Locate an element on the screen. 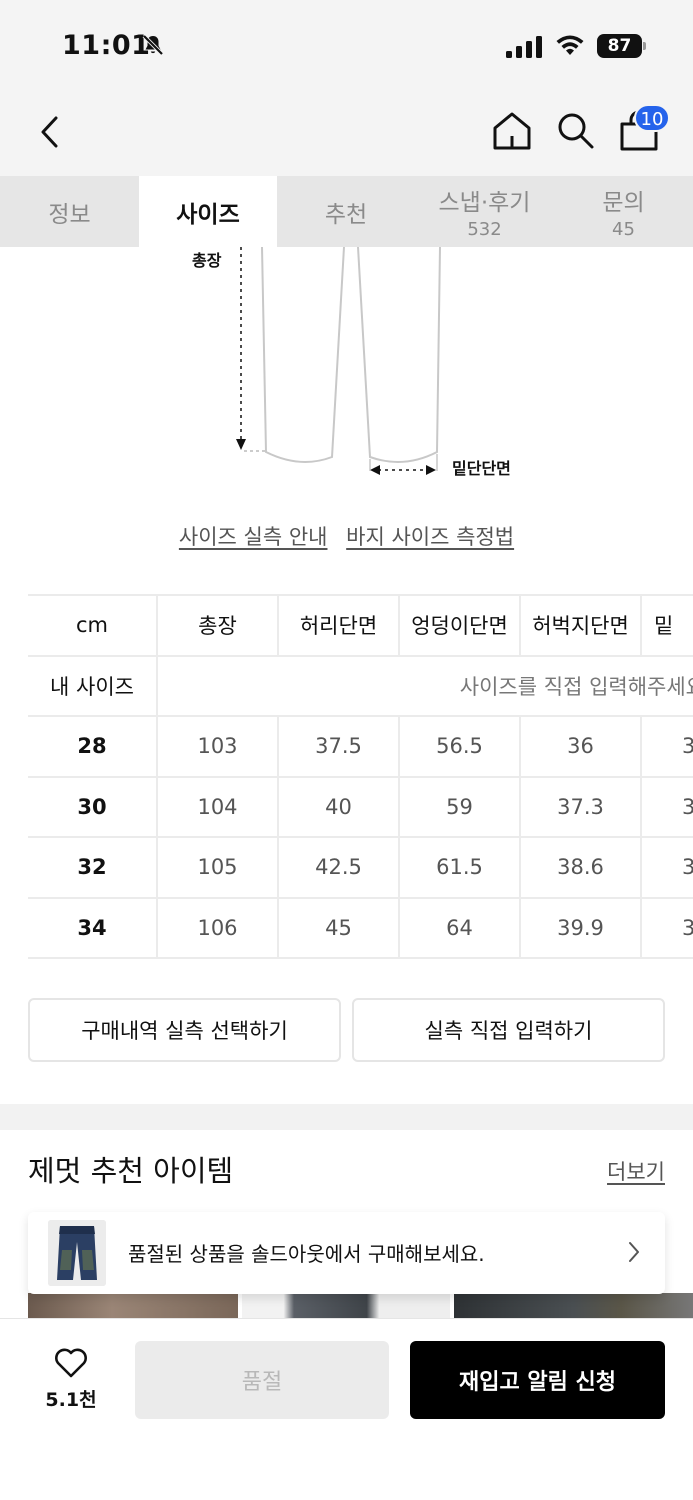 The image size is (693, 1500). size-cell: 30 is located at coordinates (93, 806).